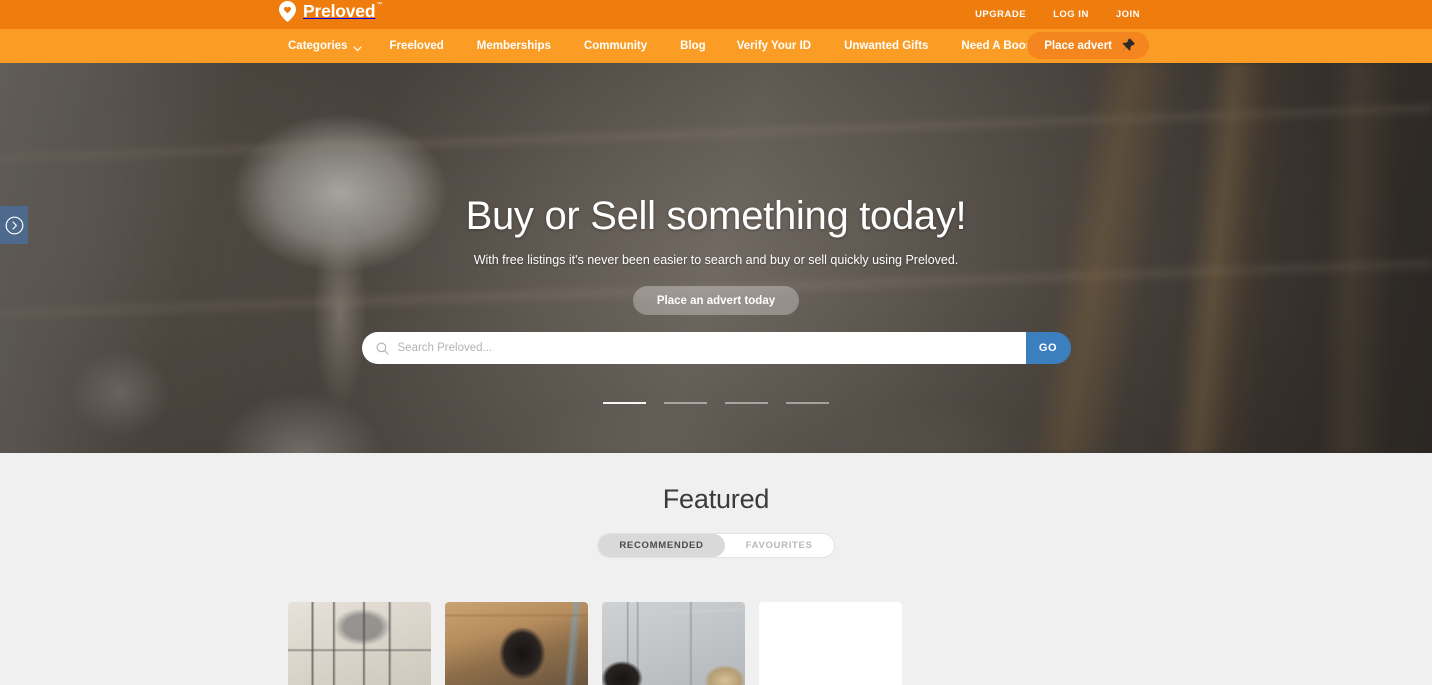  What do you see at coordinates (774, 46) in the screenshot?
I see `nav-item-verify-your-id: Verify Your ID` at bounding box center [774, 46].